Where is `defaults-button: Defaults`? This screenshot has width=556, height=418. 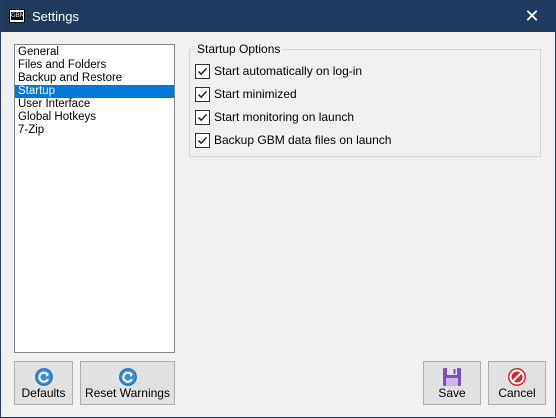 defaults-button: Defaults is located at coordinates (43, 383).